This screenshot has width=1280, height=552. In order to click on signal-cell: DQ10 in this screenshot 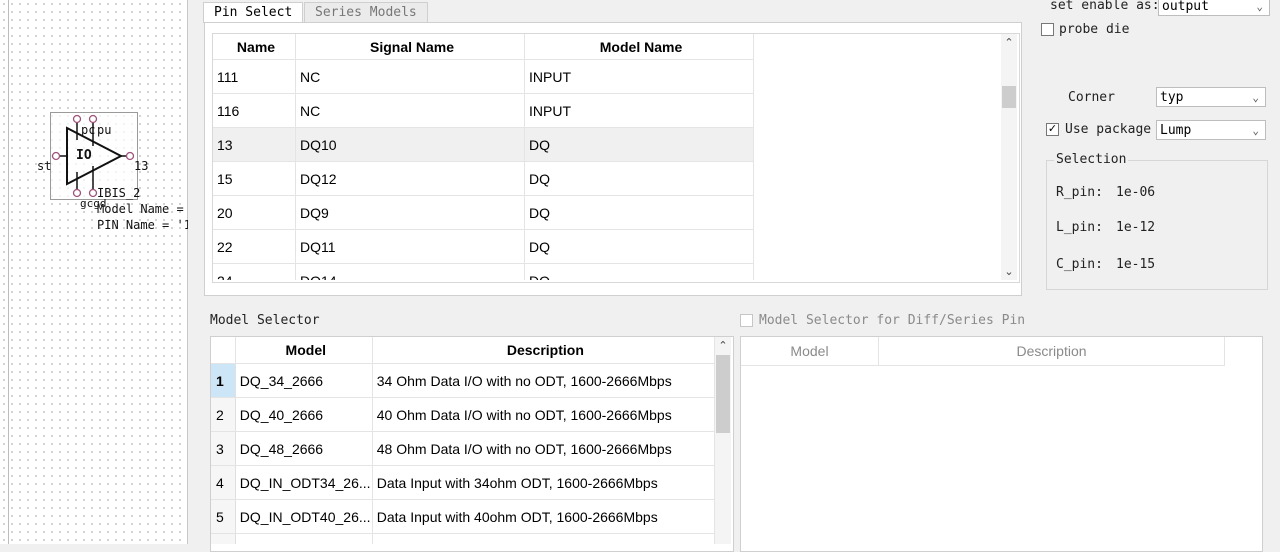, I will do `click(410, 144)`.